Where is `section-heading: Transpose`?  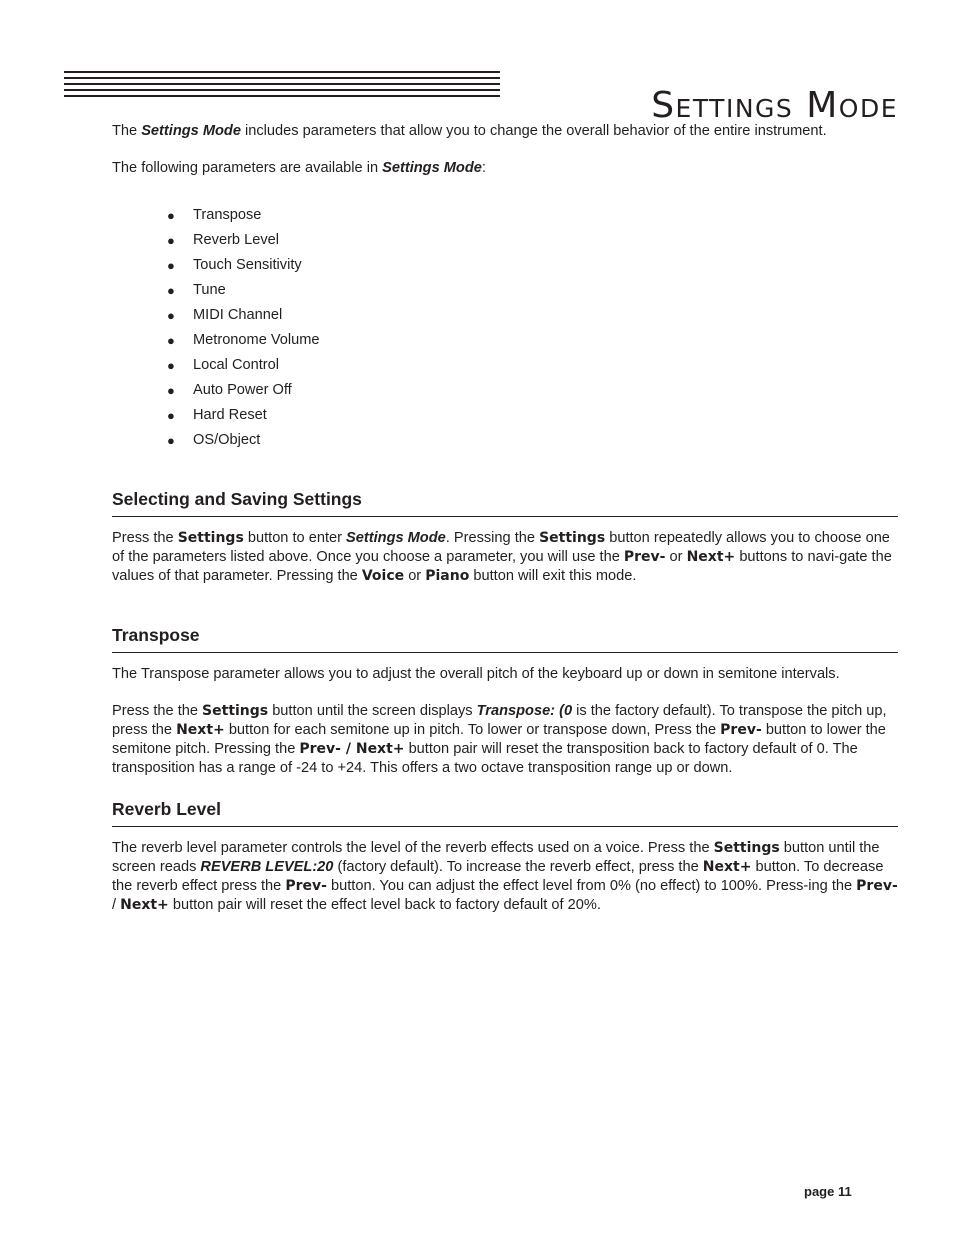 section-heading: Transpose is located at coordinates (505, 638).